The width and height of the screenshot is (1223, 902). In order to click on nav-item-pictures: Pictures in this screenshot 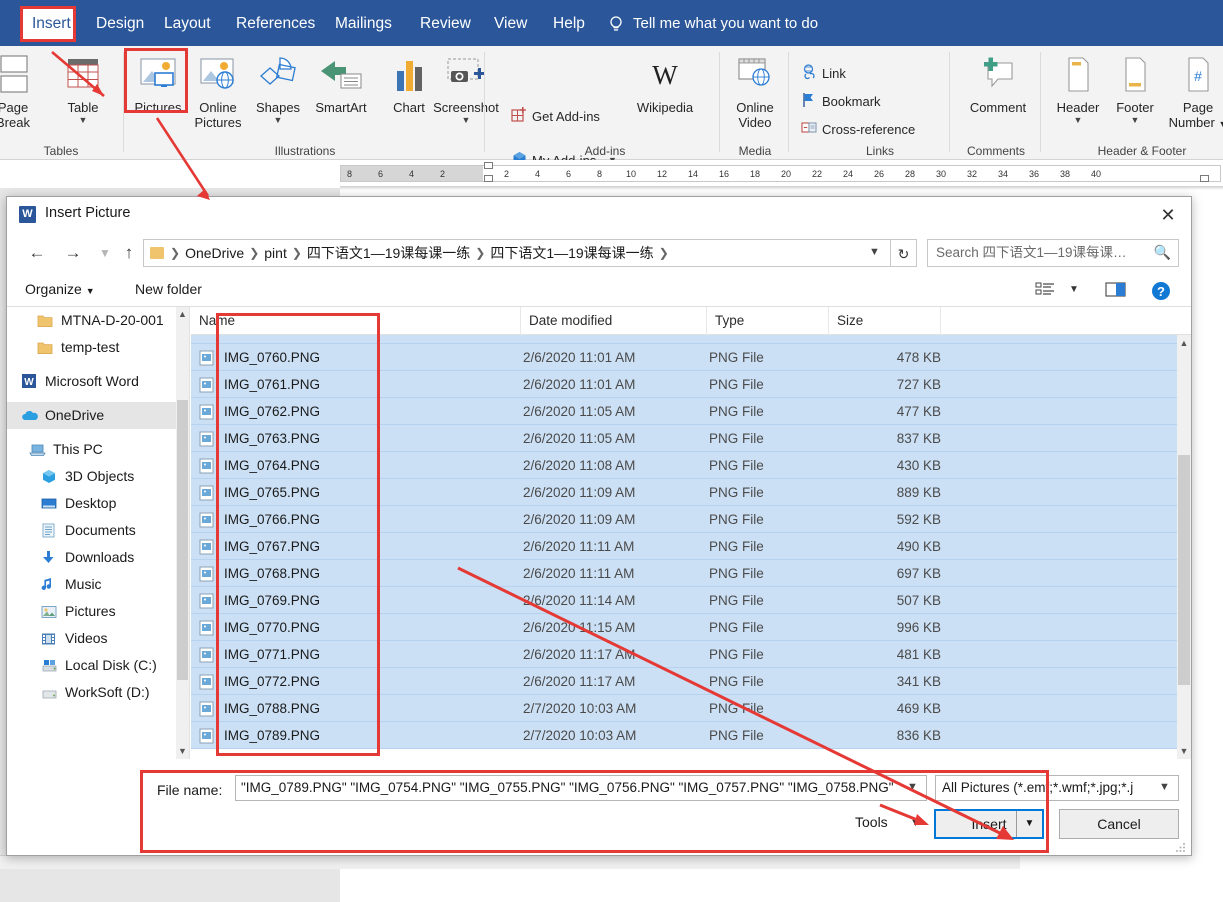, I will do `click(98, 611)`.